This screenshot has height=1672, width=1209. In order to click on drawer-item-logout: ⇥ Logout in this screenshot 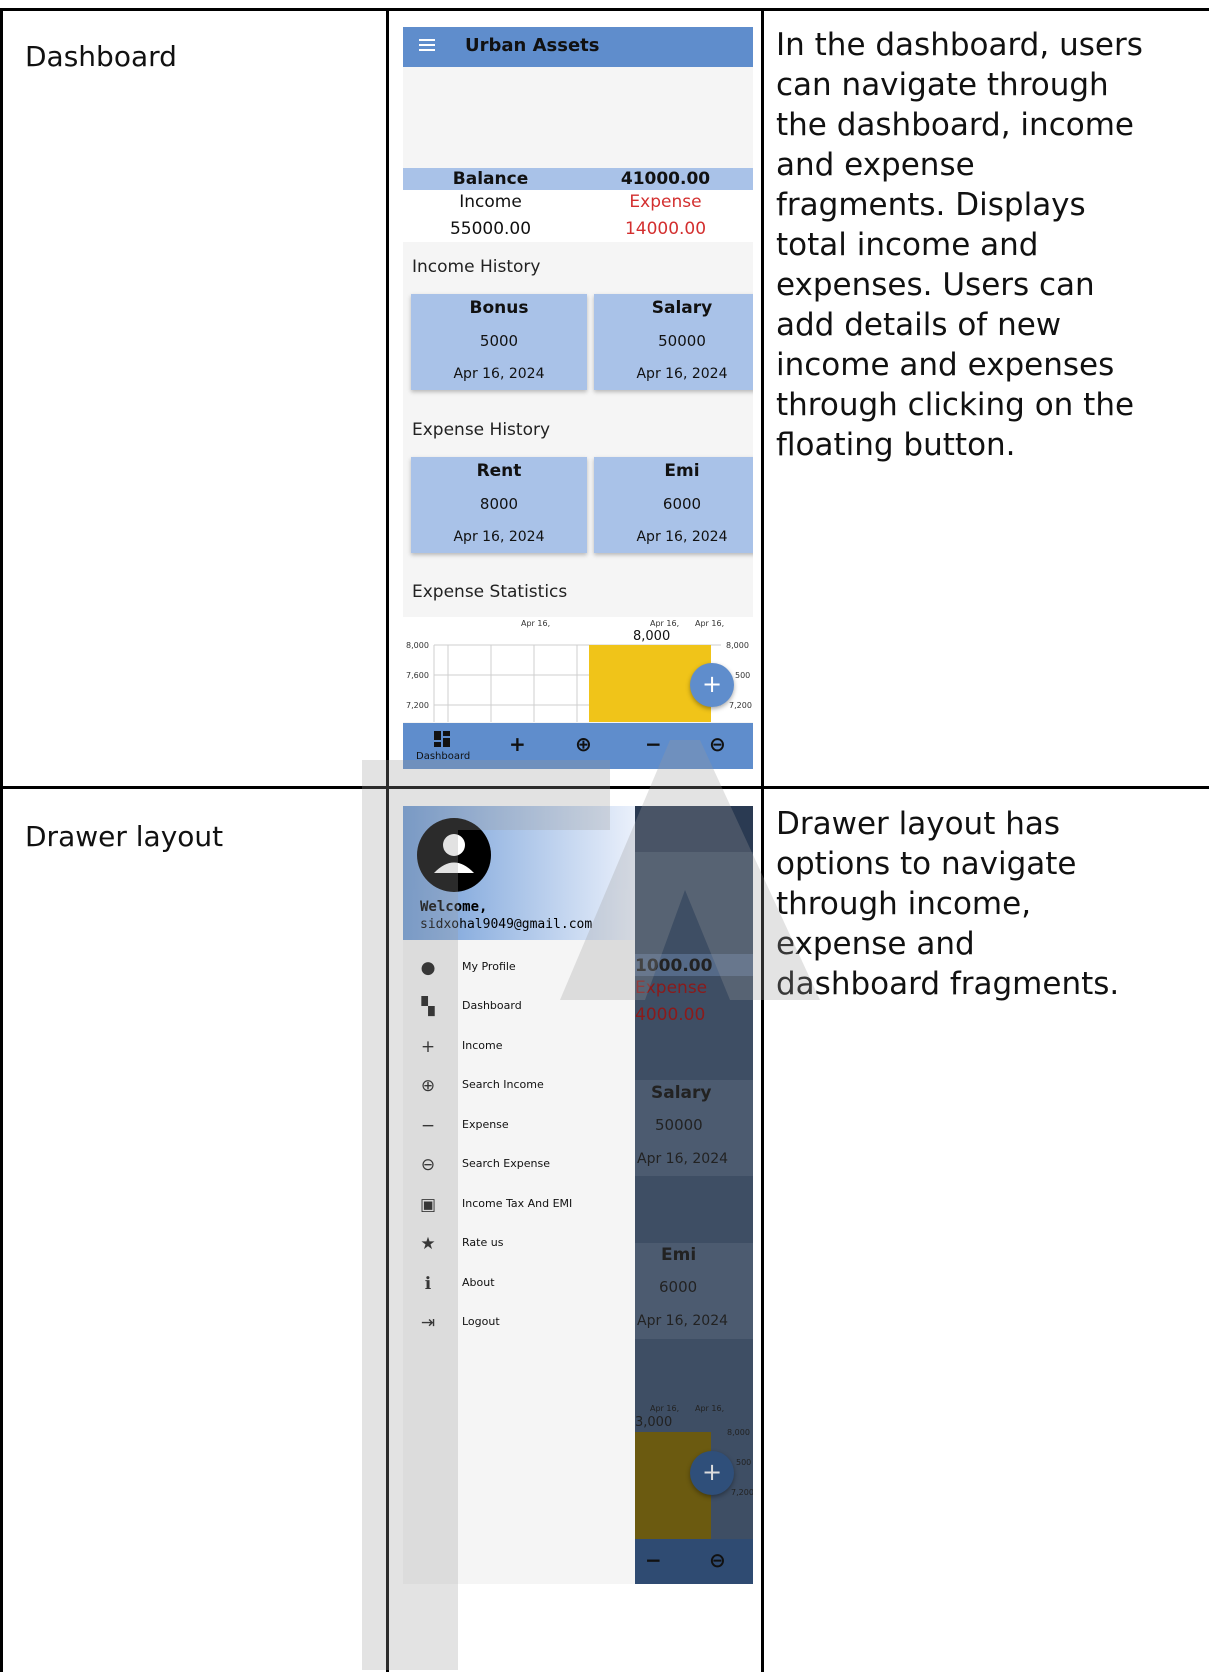, I will do `click(519, 1326)`.